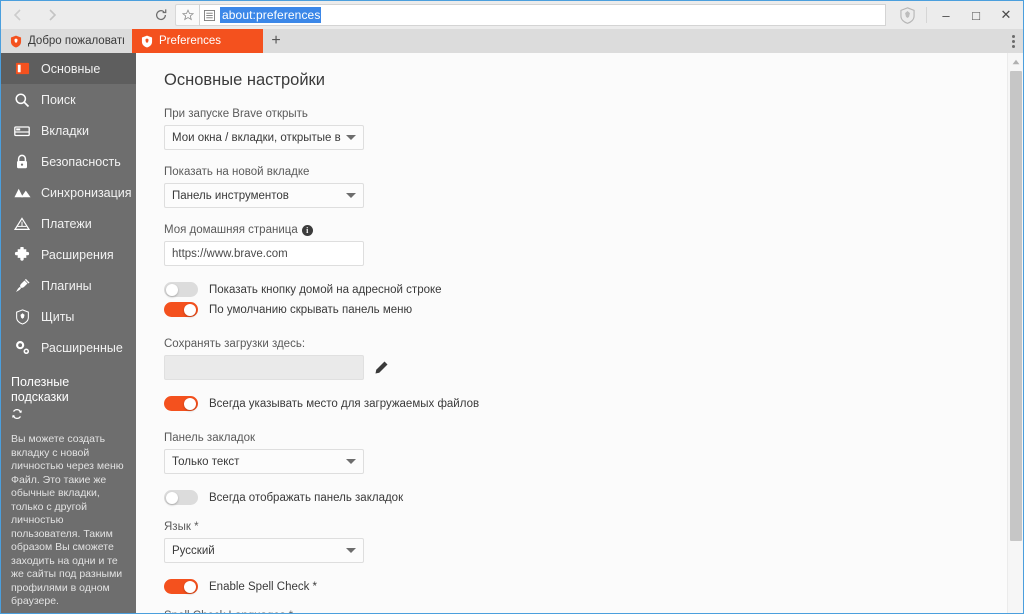  Describe the element at coordinates (271, 15) in the screenshot. I see `url-input: about:preferences` at that location.